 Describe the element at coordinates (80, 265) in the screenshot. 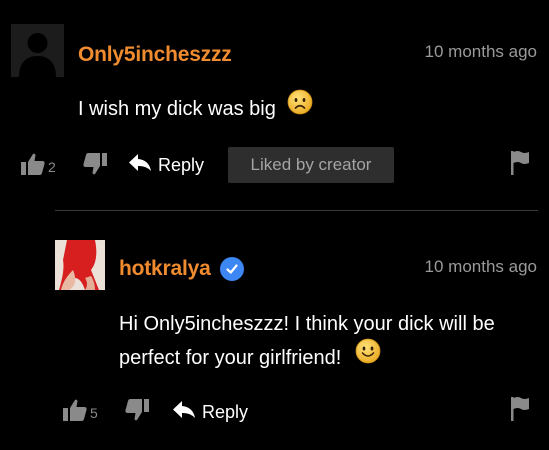

I see `avatar` at that location.